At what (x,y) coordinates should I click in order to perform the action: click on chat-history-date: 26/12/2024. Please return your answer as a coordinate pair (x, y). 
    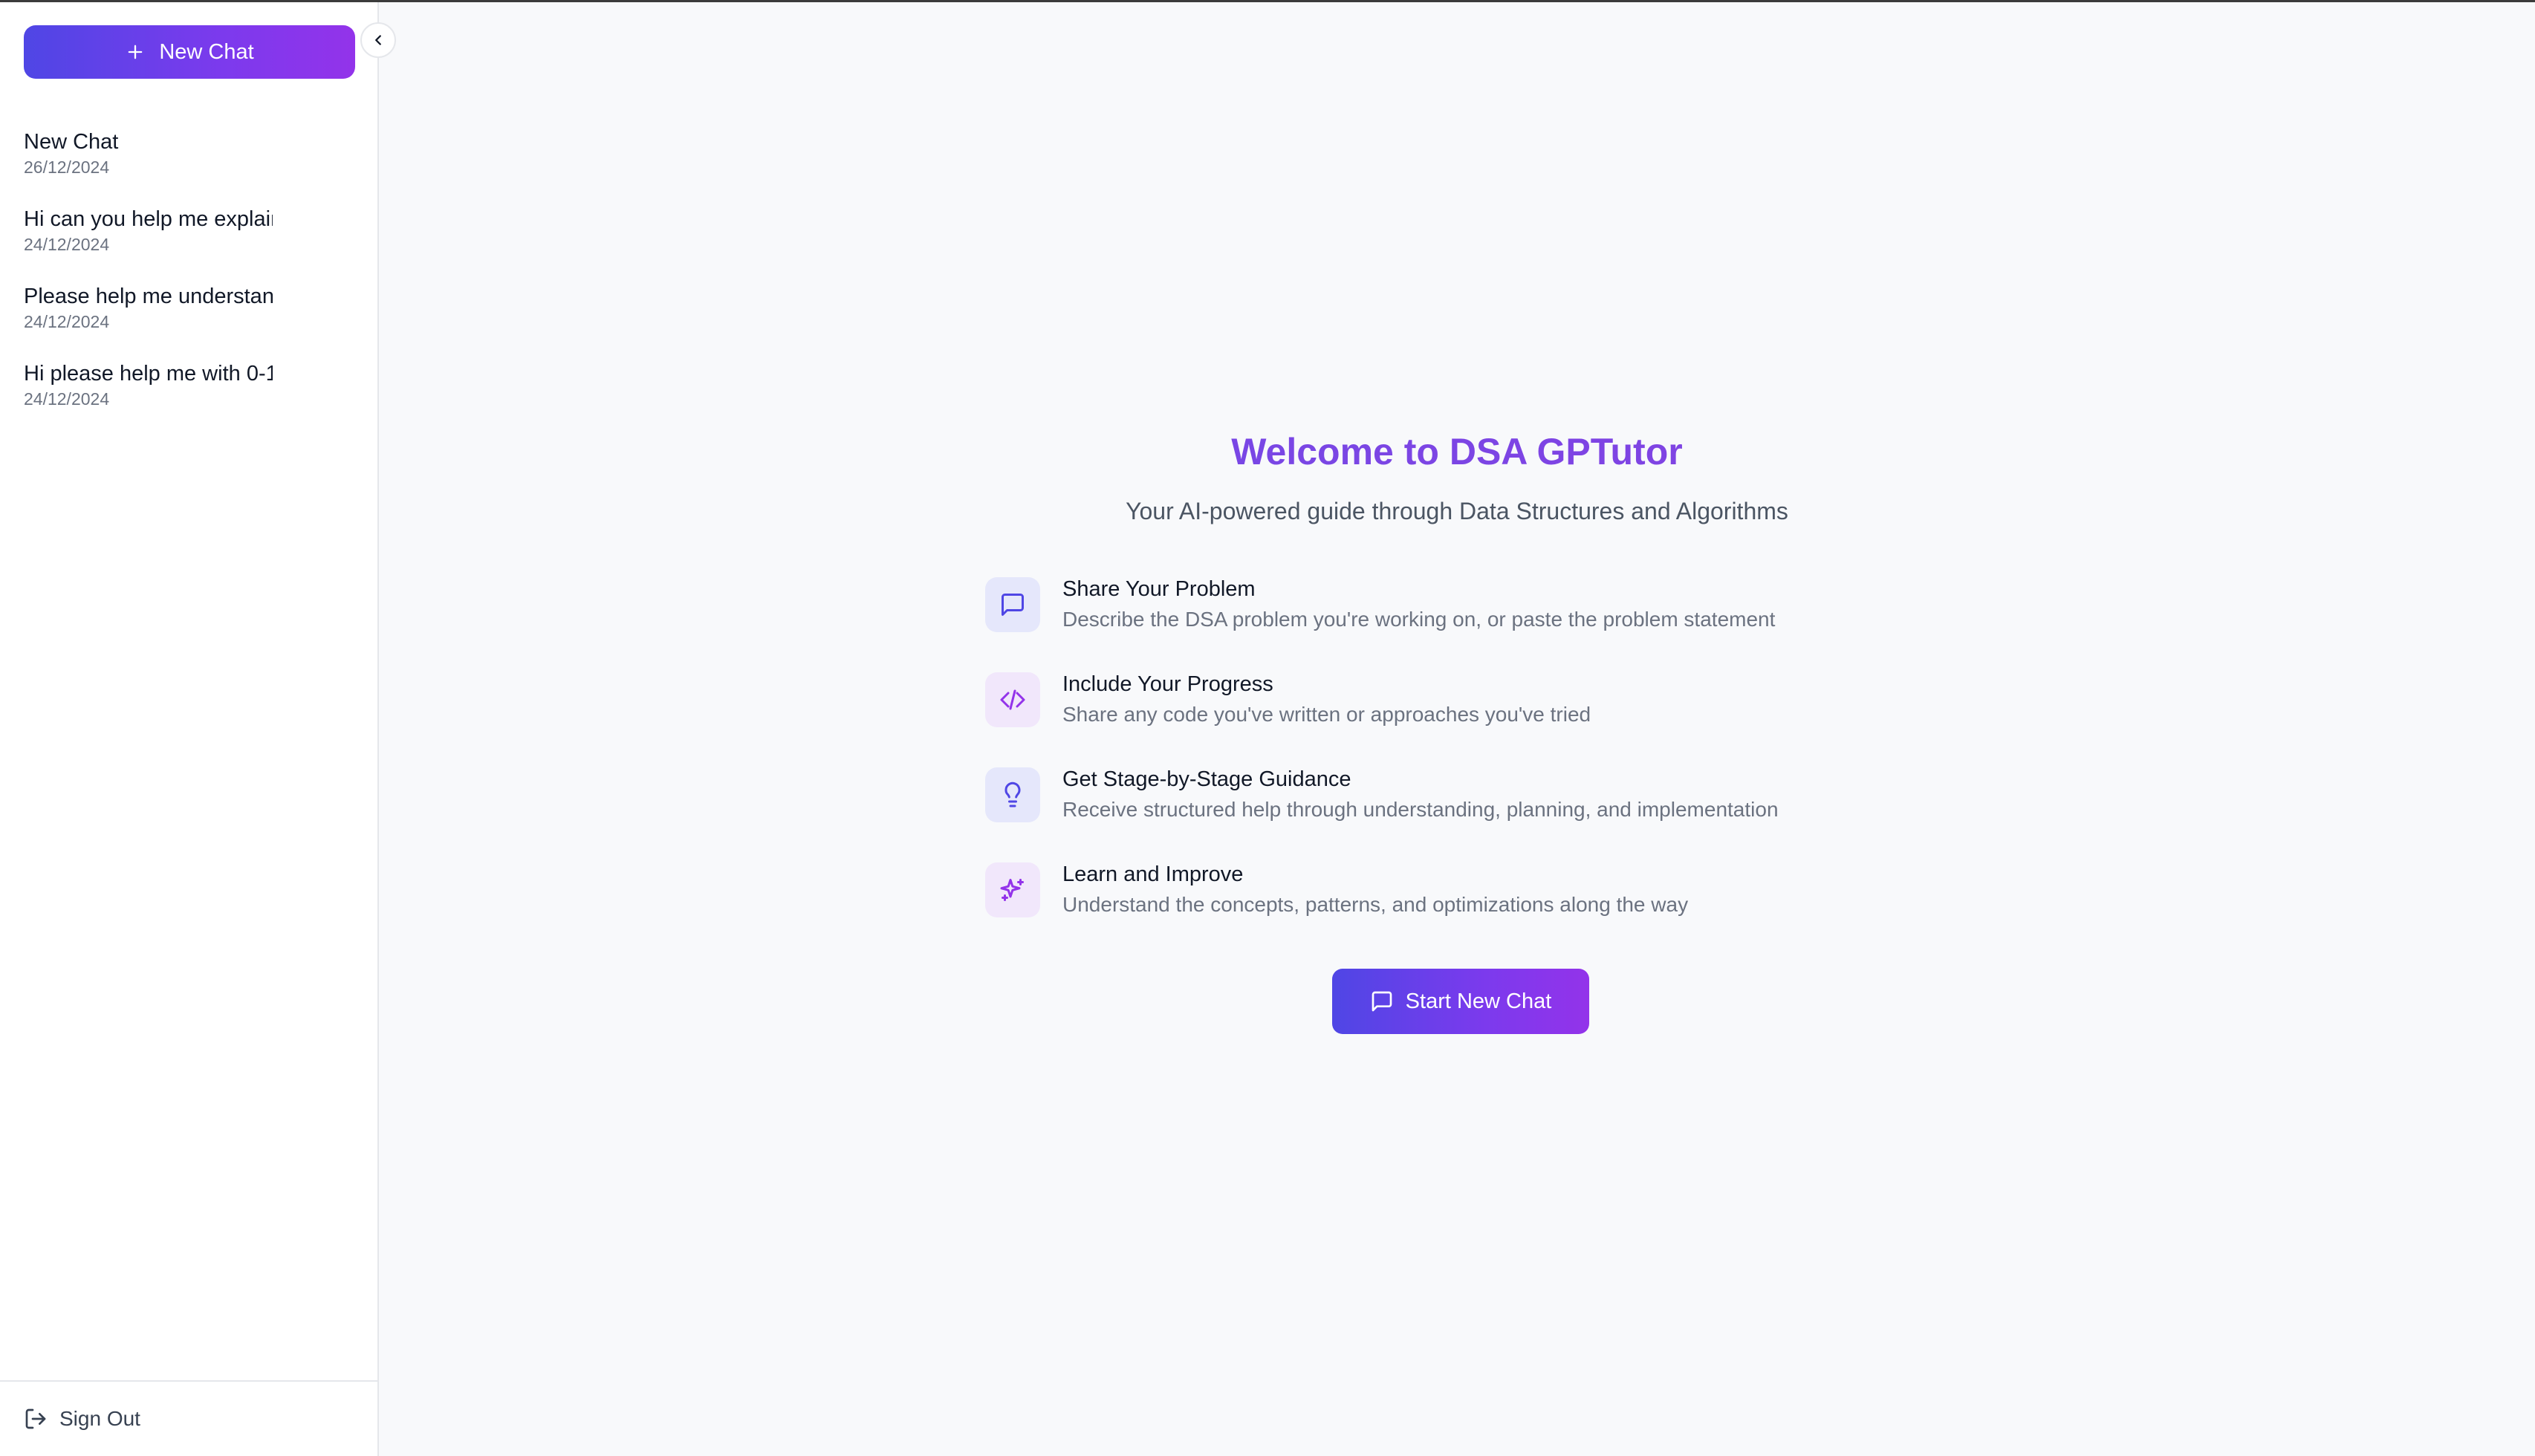
    Looking at the image, I should click on (67, 167).